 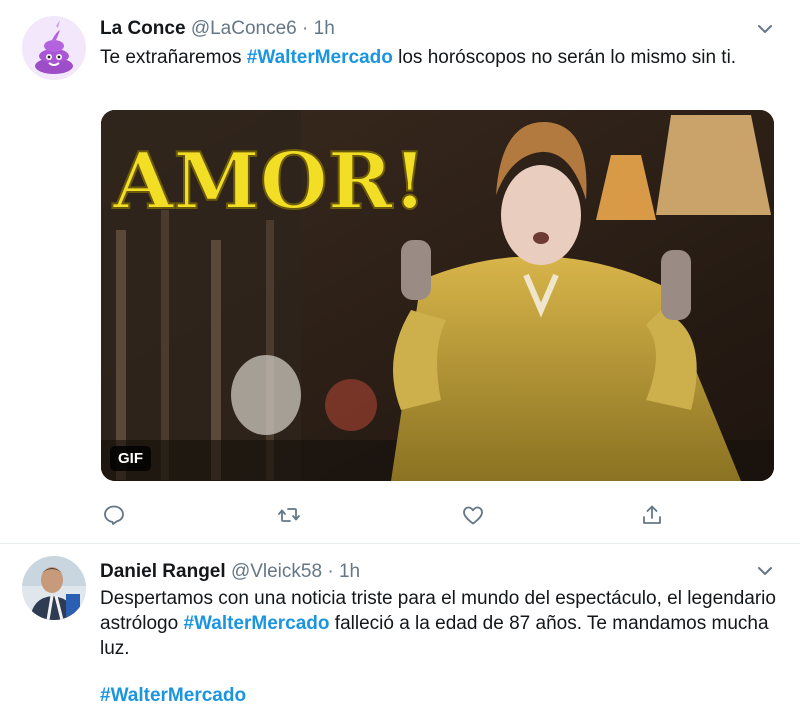 I want to click on user-handle: @LaConce6, so click(x=244, y=28).